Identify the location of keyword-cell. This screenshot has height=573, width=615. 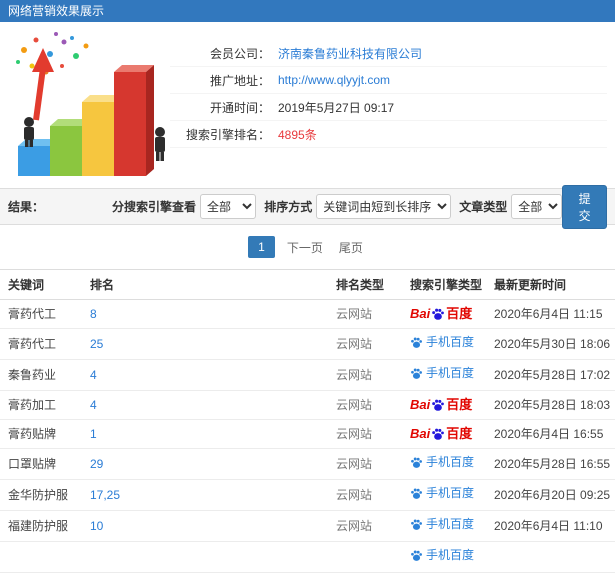
(41, 557).